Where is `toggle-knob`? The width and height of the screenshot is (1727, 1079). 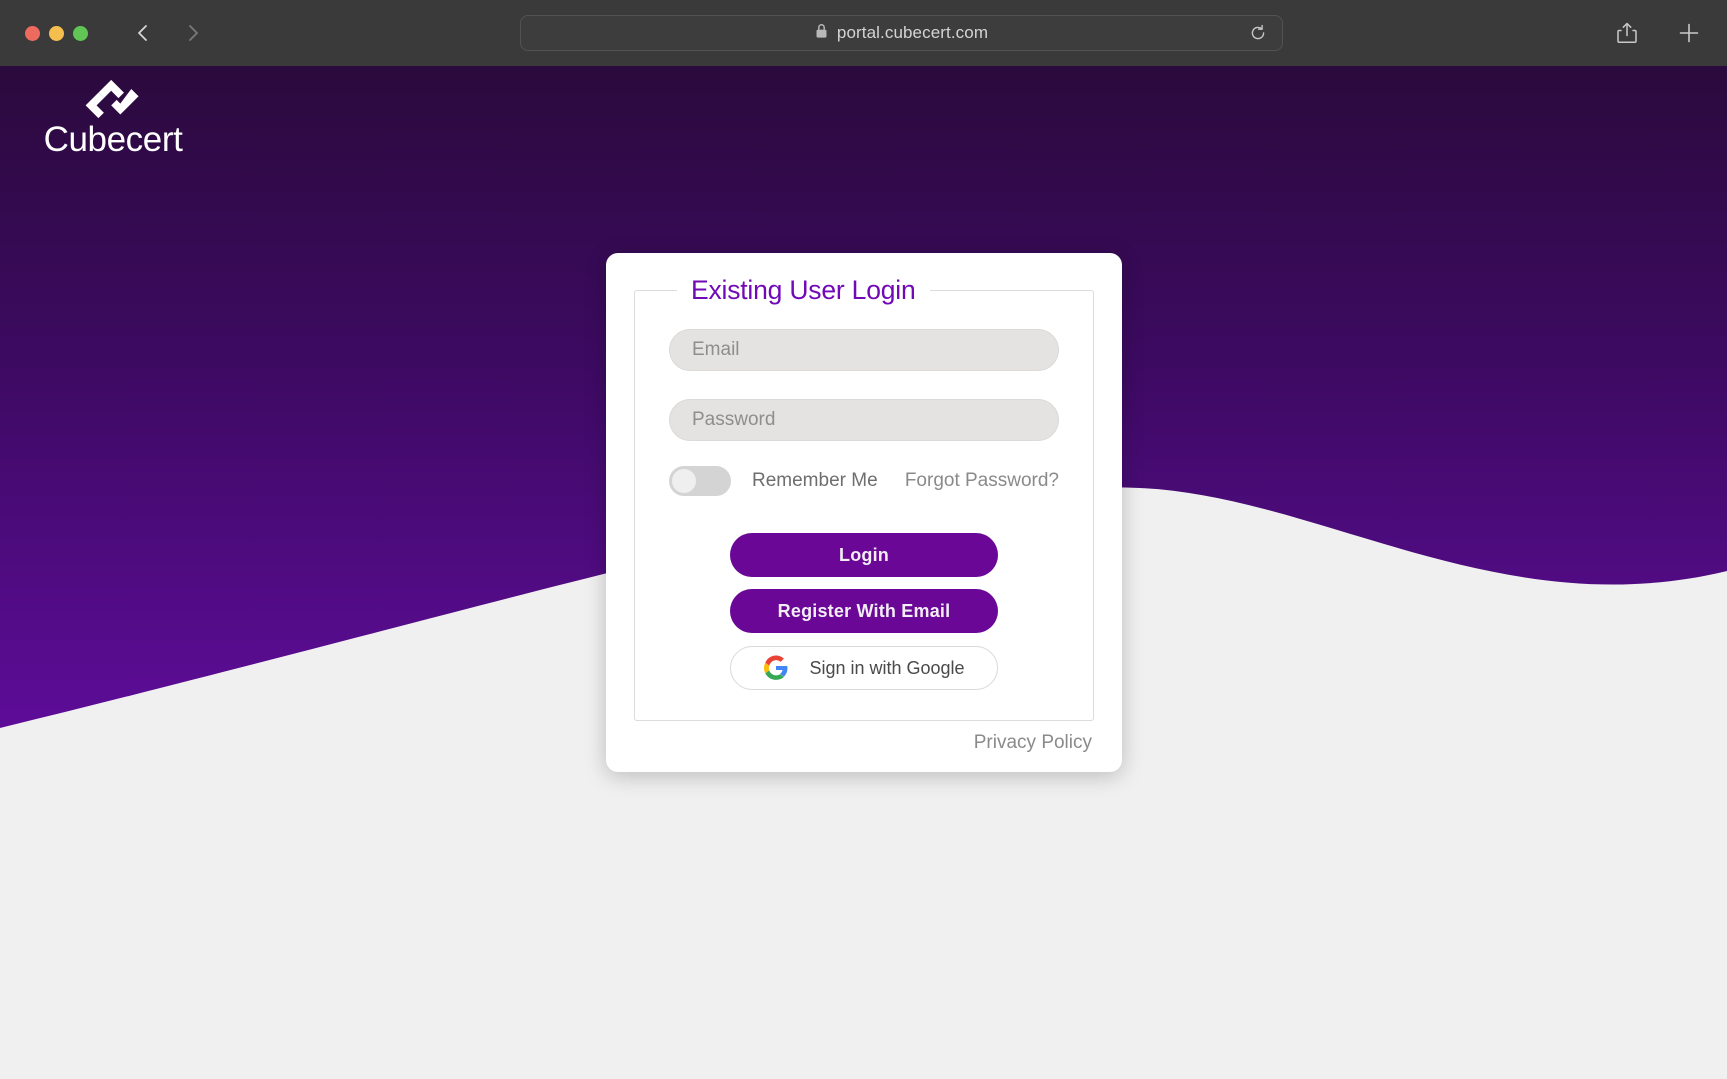 toggle-knob is located at coordinates (684, 481).